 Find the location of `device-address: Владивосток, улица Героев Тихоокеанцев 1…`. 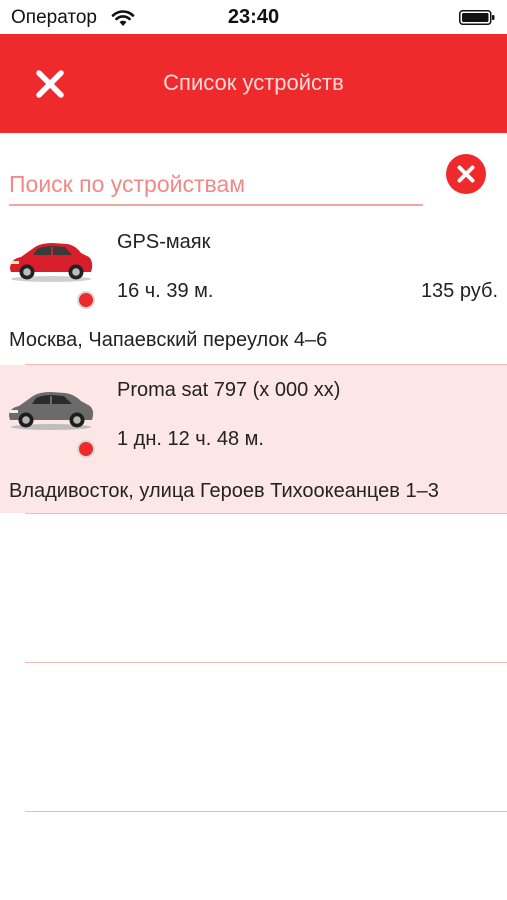

device-address: Владивосток, улица Героев Тихоокеанцев 1… is located at coordinates (224, 491).